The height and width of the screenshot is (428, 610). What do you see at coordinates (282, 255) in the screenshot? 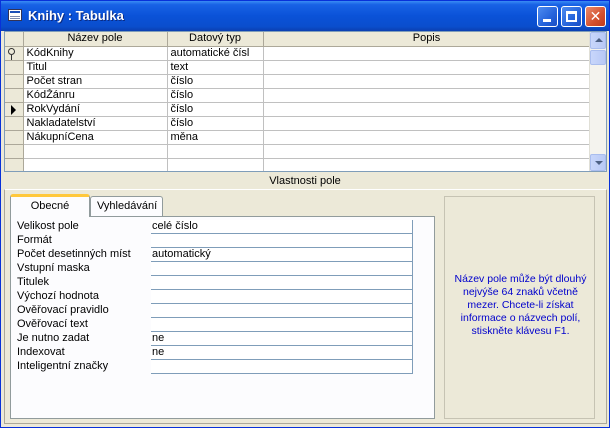
I see `property-value-field: automatický` at bounding box center [282, 255].